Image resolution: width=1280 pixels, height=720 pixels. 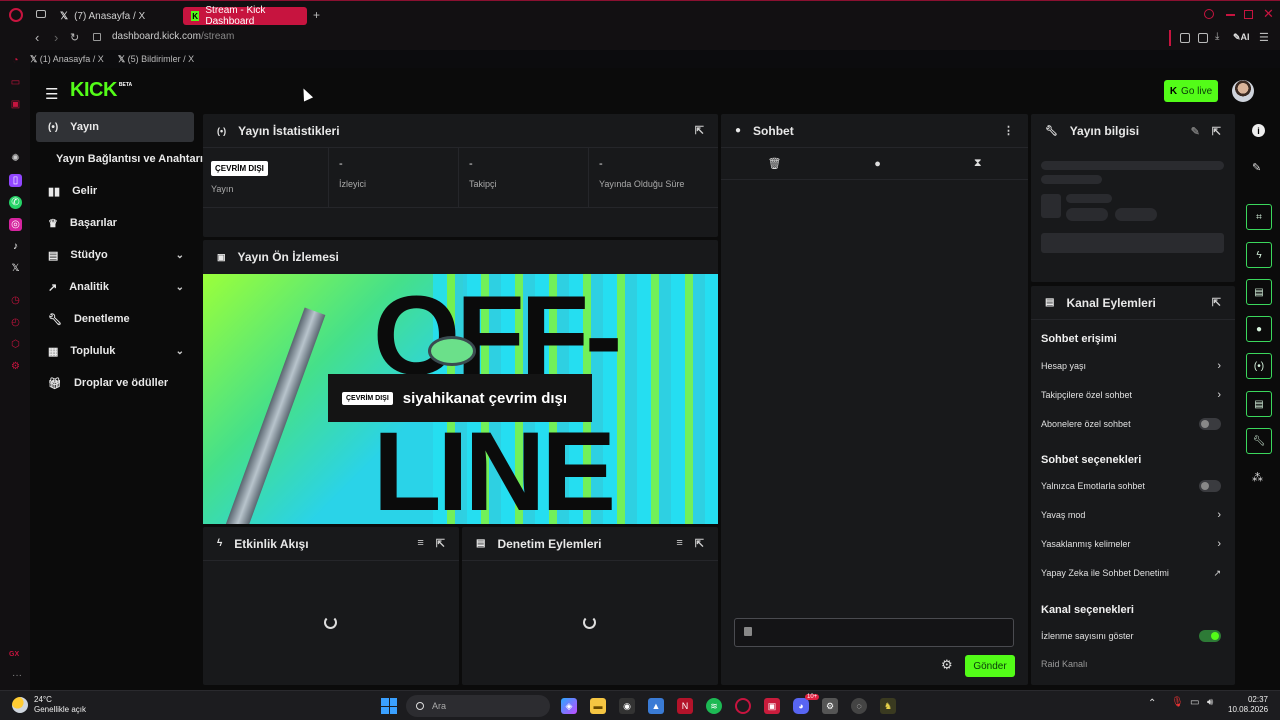 What do you see at coordinates (123, 159) in the screenshot?
I see `sidebar-item-stream-key: Yayın Bağlantısı ve Anahtarı` at bounding box center [123, 159].